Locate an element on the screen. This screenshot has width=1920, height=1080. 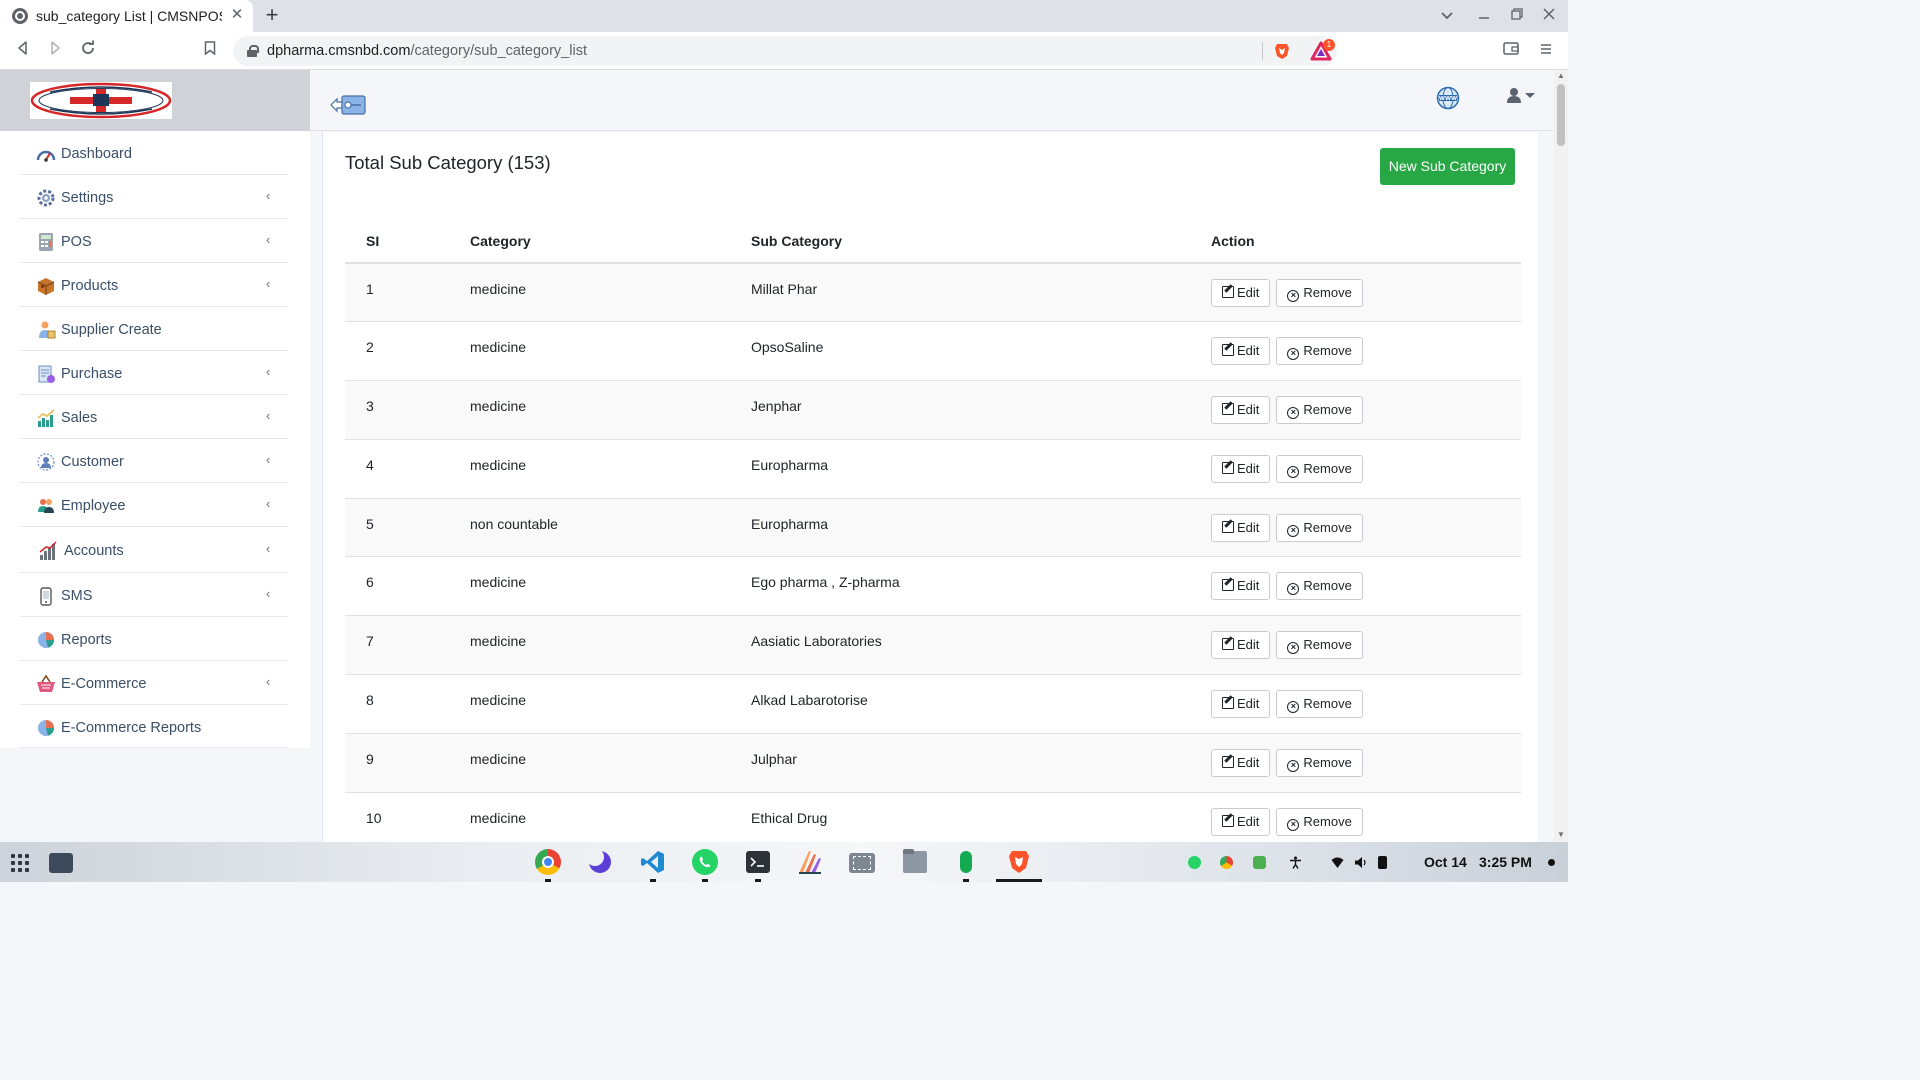
back-icon is located at coordinates (23, 51).